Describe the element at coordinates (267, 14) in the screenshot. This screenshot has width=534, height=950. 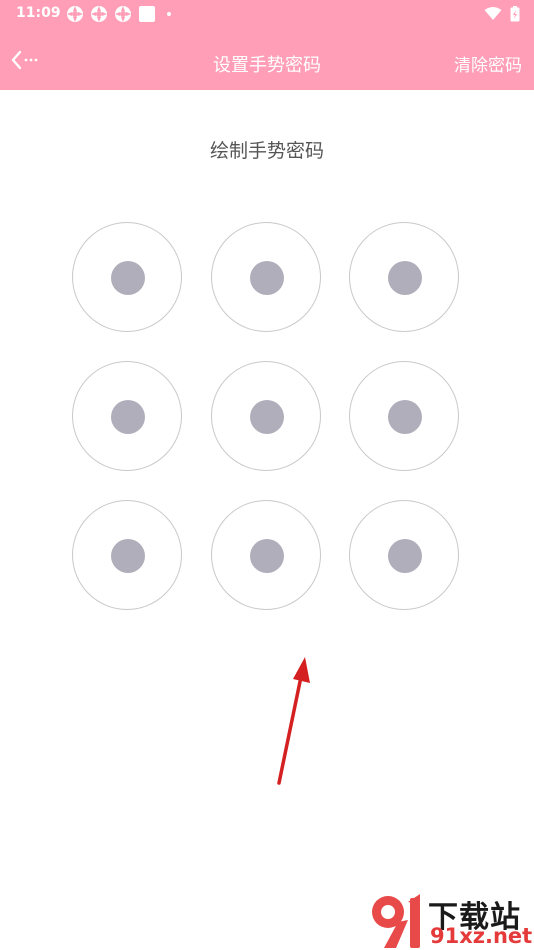
I see `status-bar: 11:09` at that location.